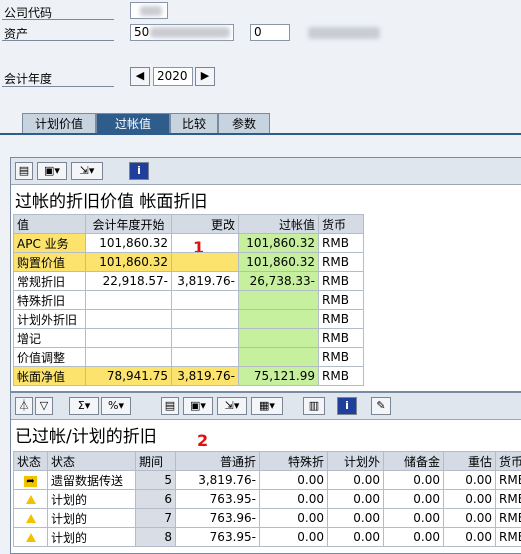  What do you see at coordinates (267, 499) in the screenshot?
I see `table-row: 计划的6763.95-0.000.000.000.00RMB` at bounding box center [267, 499].